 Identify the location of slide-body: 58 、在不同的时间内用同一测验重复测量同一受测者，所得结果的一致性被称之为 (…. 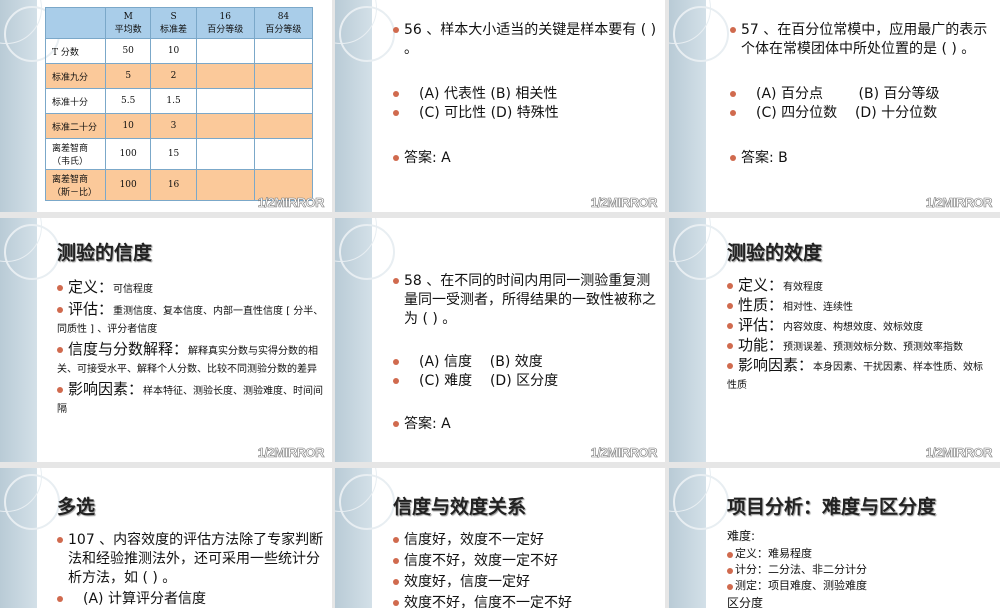
(525, 353).